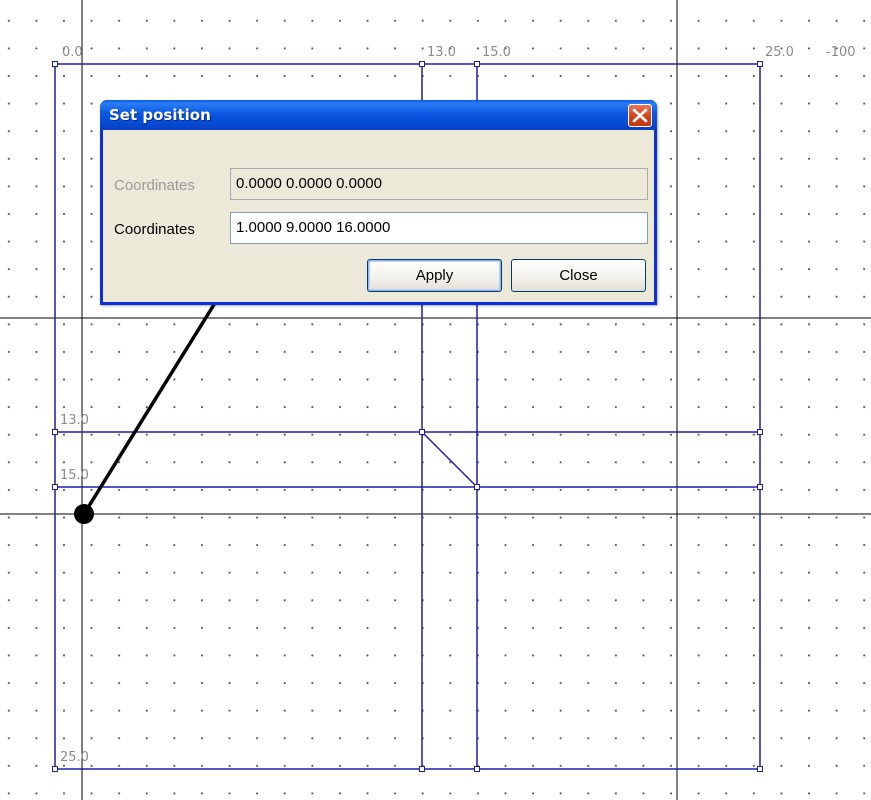 The width and height of the screenshot is (871, 800). I want to click on close-x-glyph, so click(640, 115).